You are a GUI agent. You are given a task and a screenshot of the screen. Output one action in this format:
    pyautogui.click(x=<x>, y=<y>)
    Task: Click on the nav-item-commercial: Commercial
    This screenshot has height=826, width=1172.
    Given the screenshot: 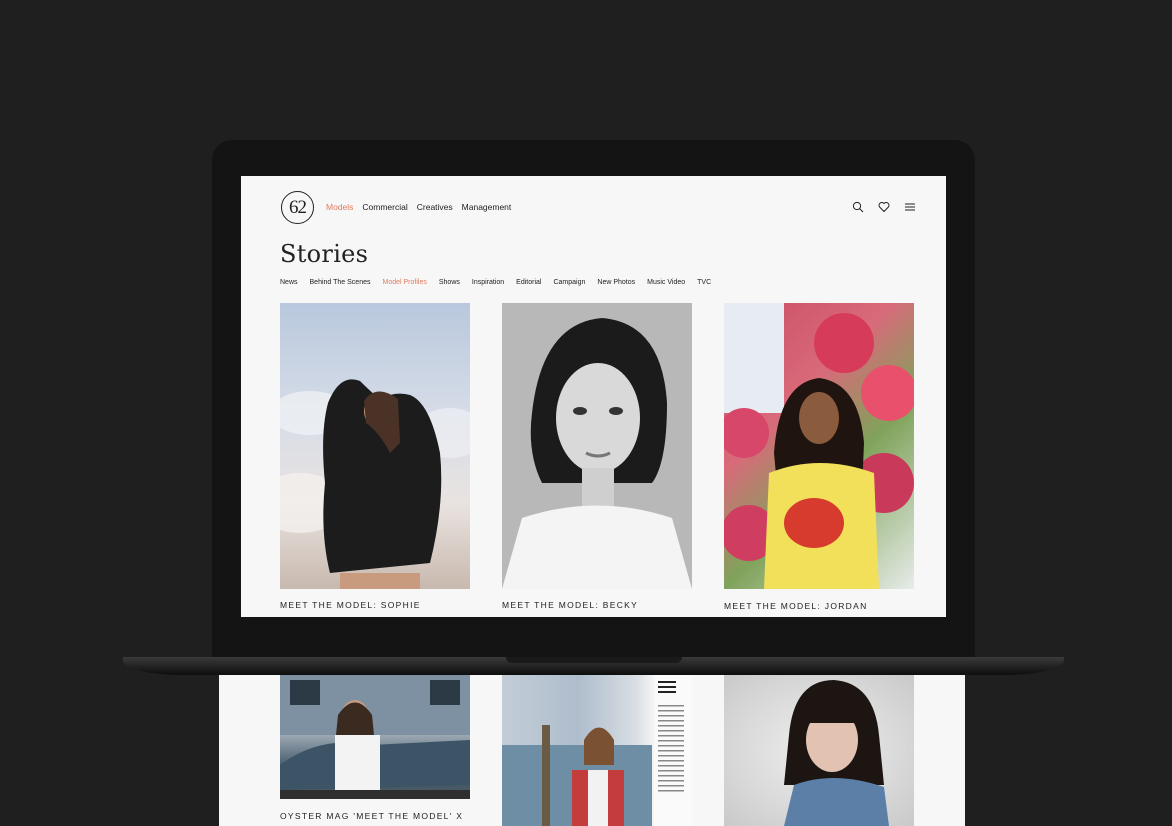 What is the action you would take?
    pyautogui.click(x=384, y=207)
    